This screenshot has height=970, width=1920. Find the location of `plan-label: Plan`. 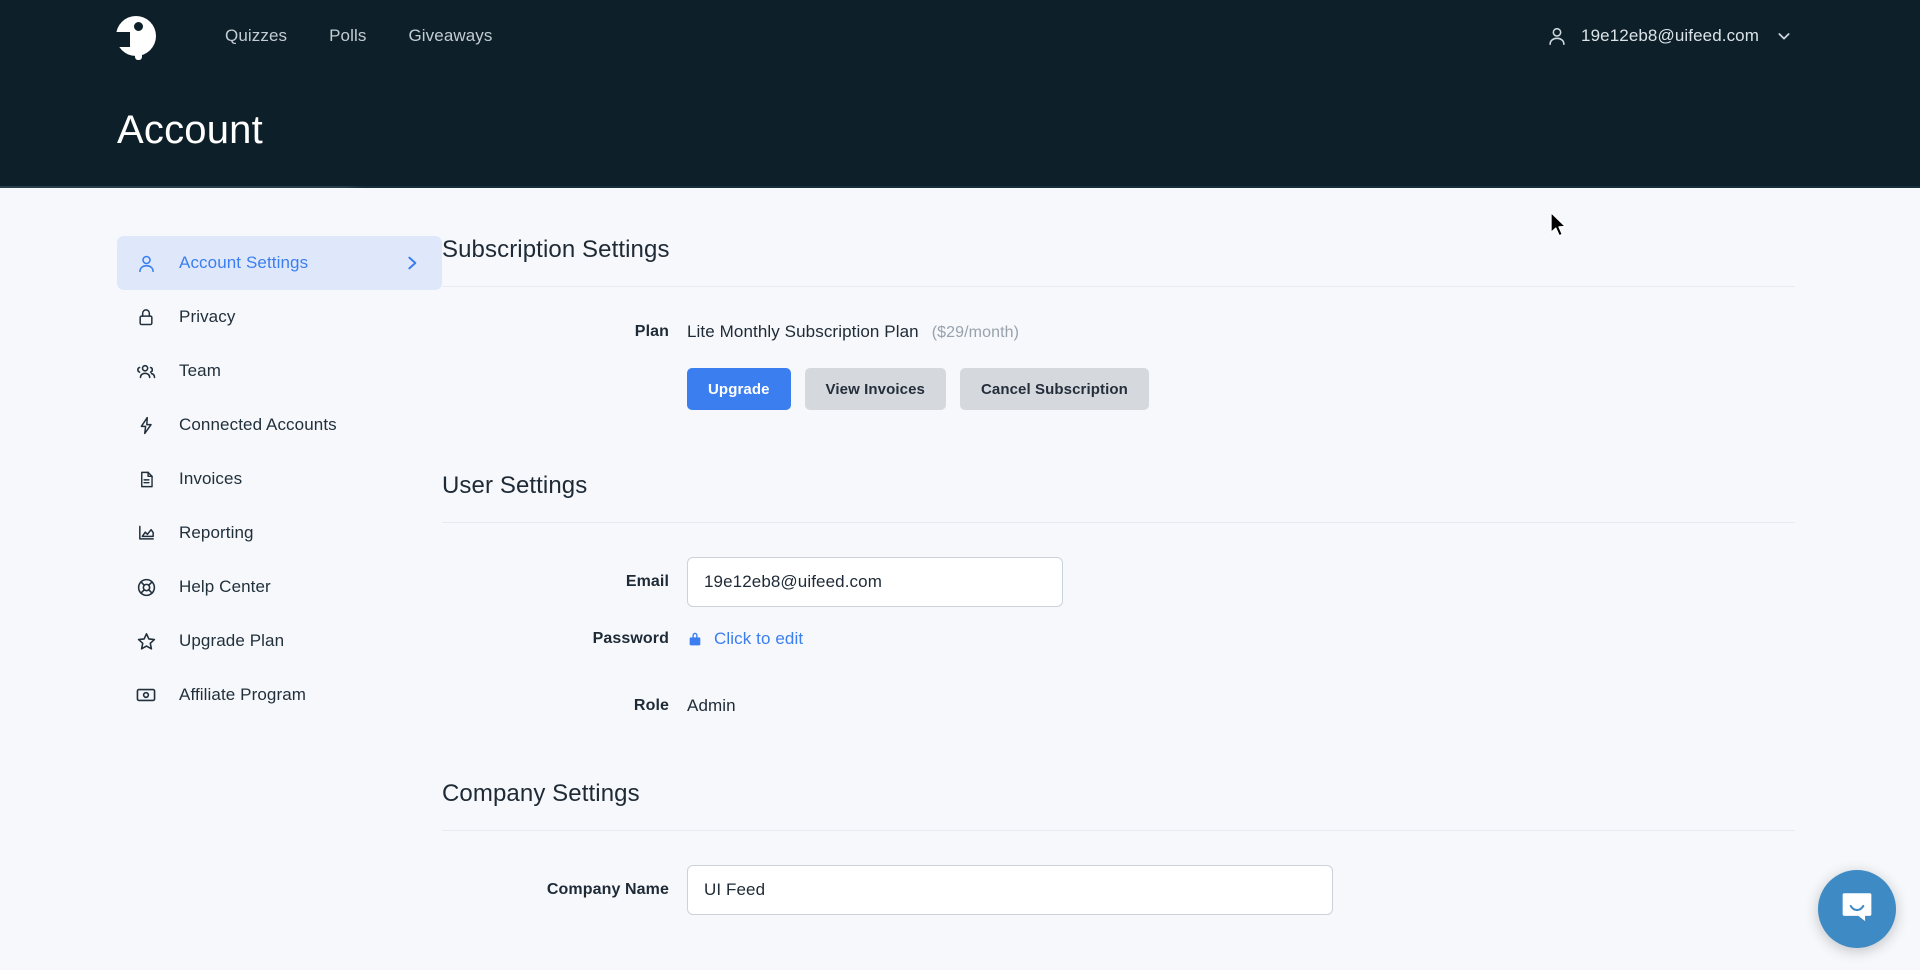

plan-label: Plan is located at coordinates (651, 331).